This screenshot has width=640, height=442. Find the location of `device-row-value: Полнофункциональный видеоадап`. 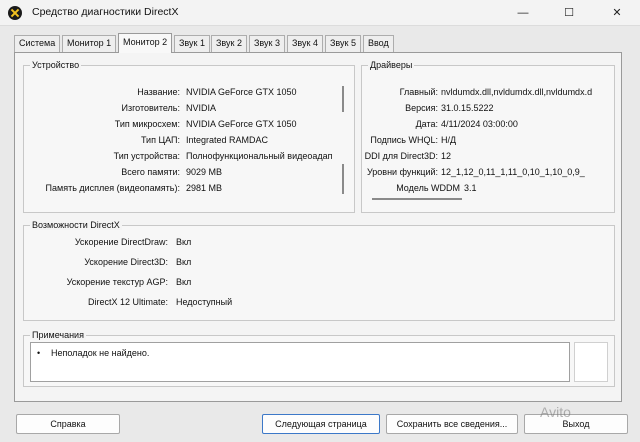

device-row-value: Полнофункциональный видеоадап is located at coordinates (259, 156).